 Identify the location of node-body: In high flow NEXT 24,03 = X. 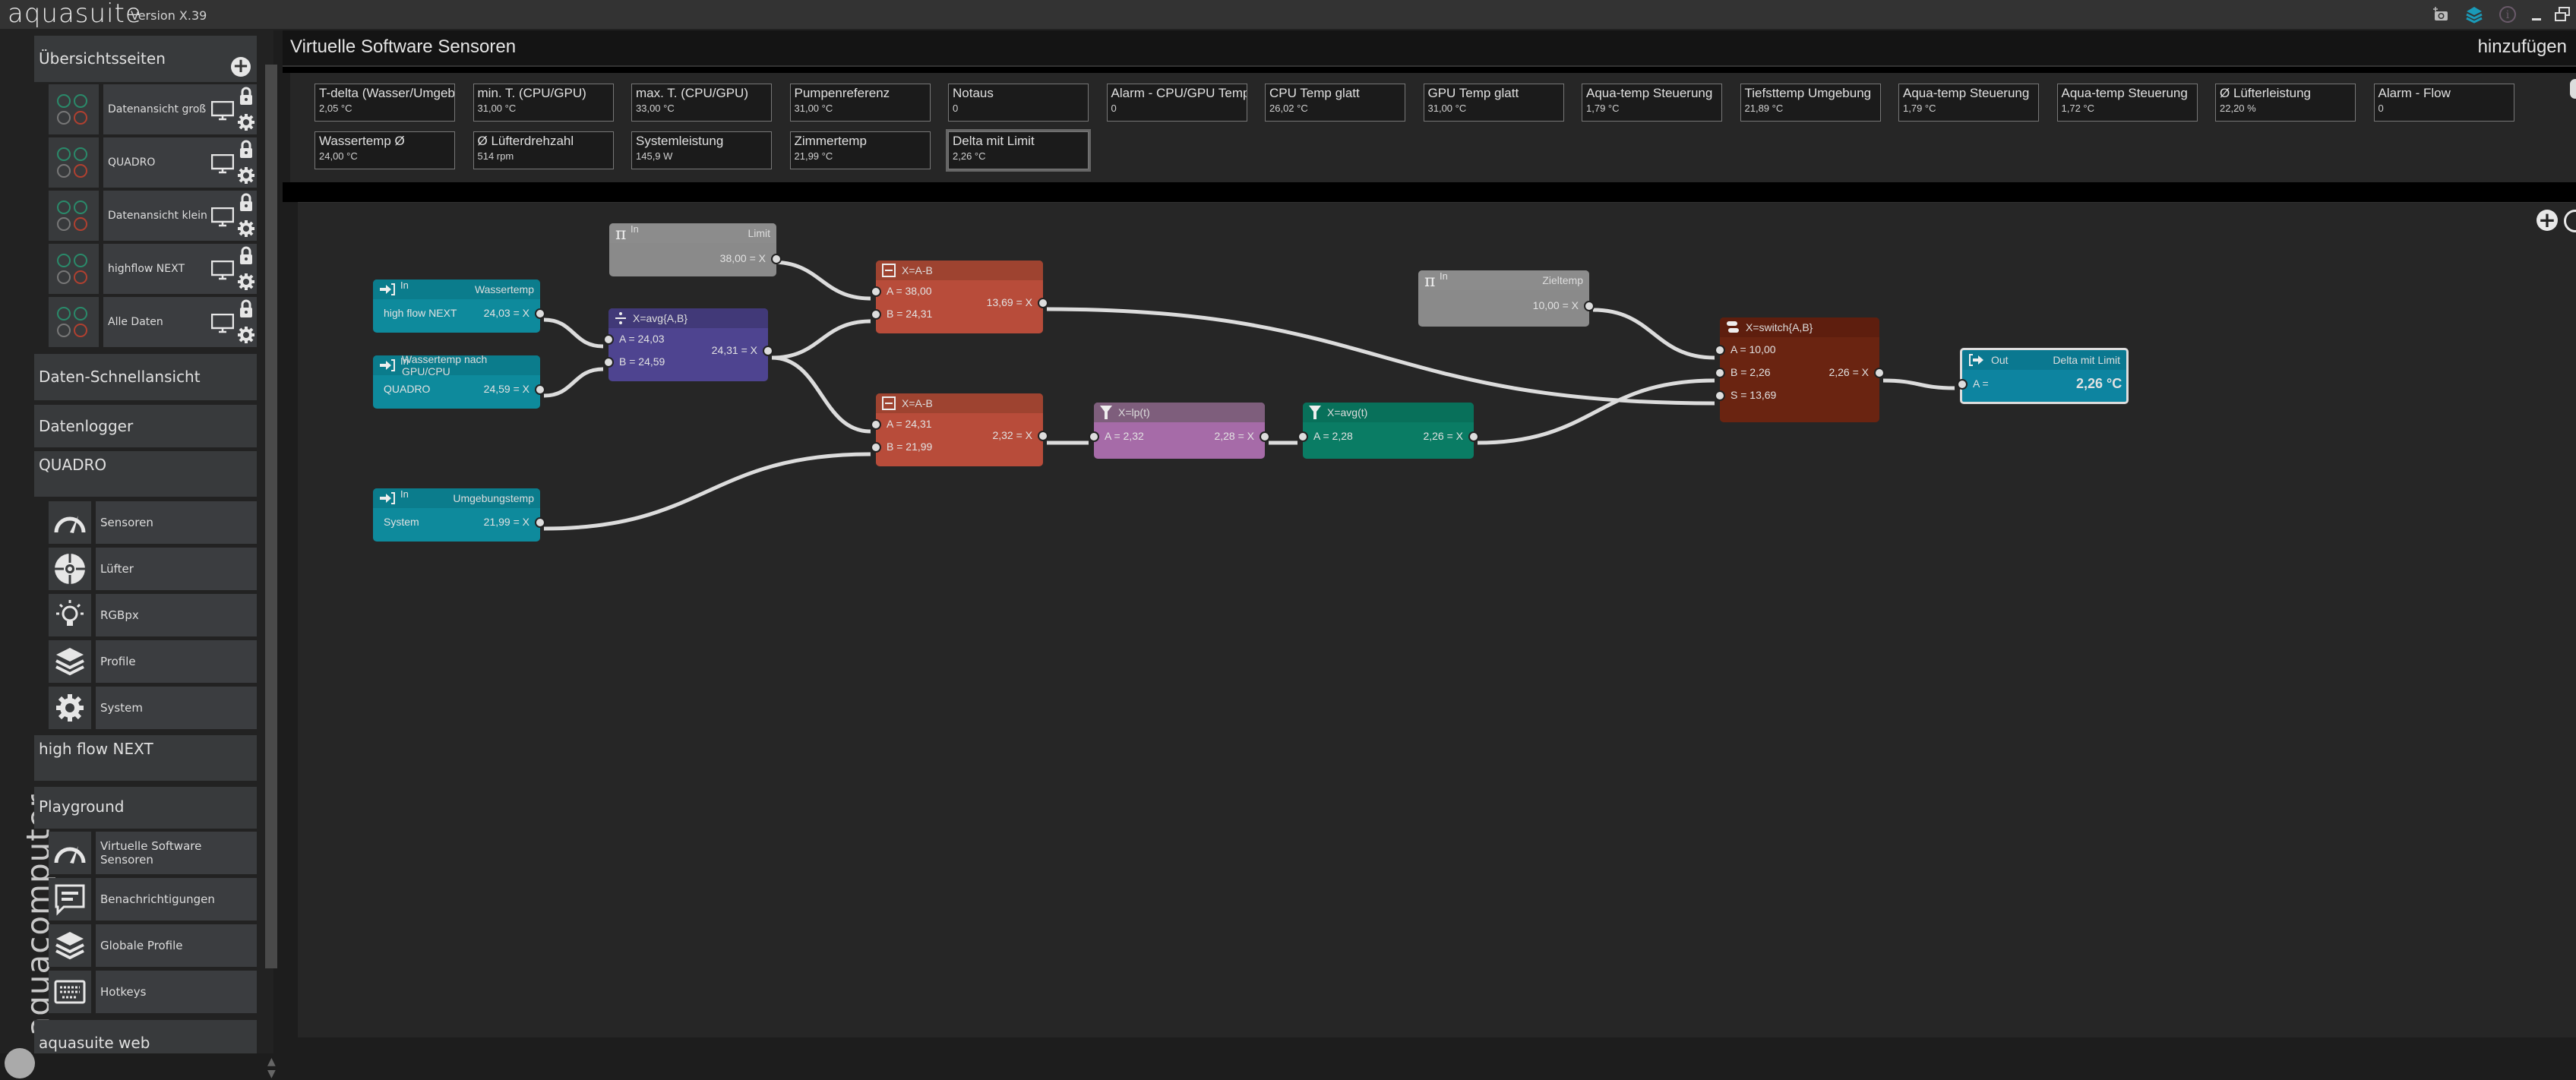
(459, 305).